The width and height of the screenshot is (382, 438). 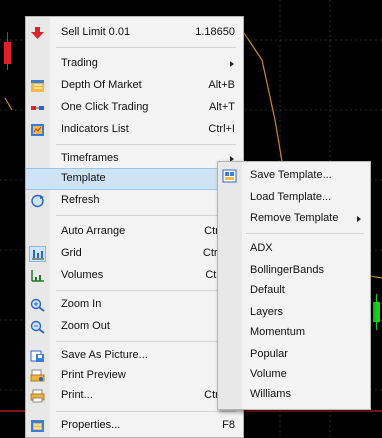 What do you see at coordinates (305, 233) in the screenshot?
I see `submenu-separator` at bounding box center [305, 233].